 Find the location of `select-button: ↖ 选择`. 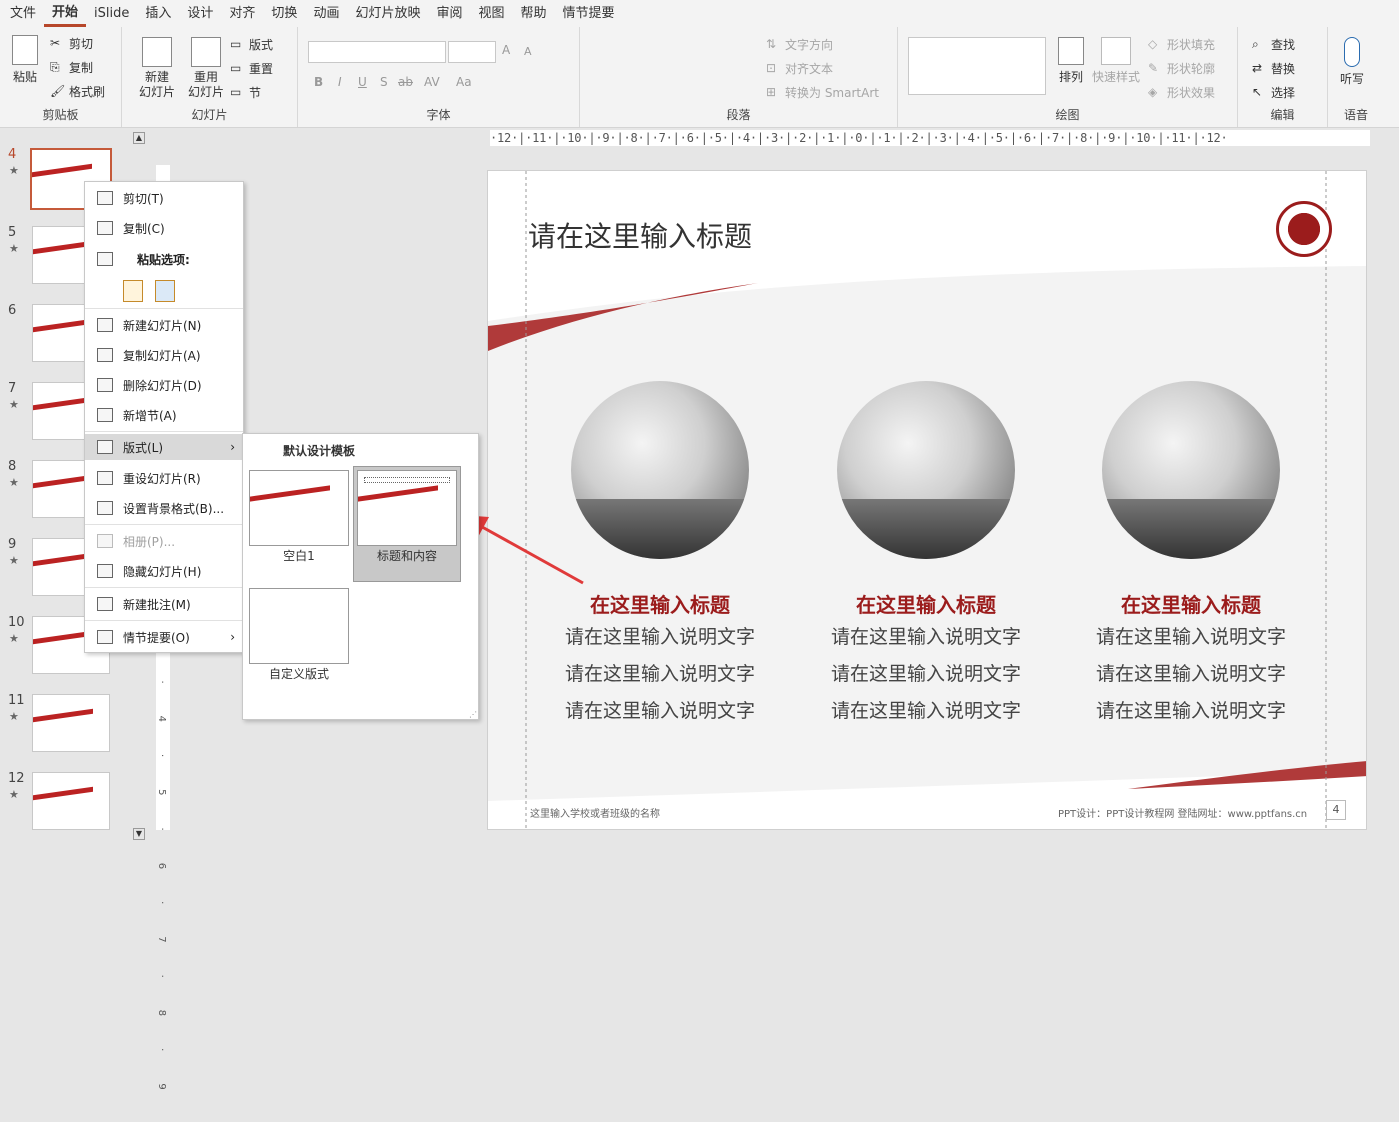

select-button: ↖ 选择 is located at coordinates (1273, 92).